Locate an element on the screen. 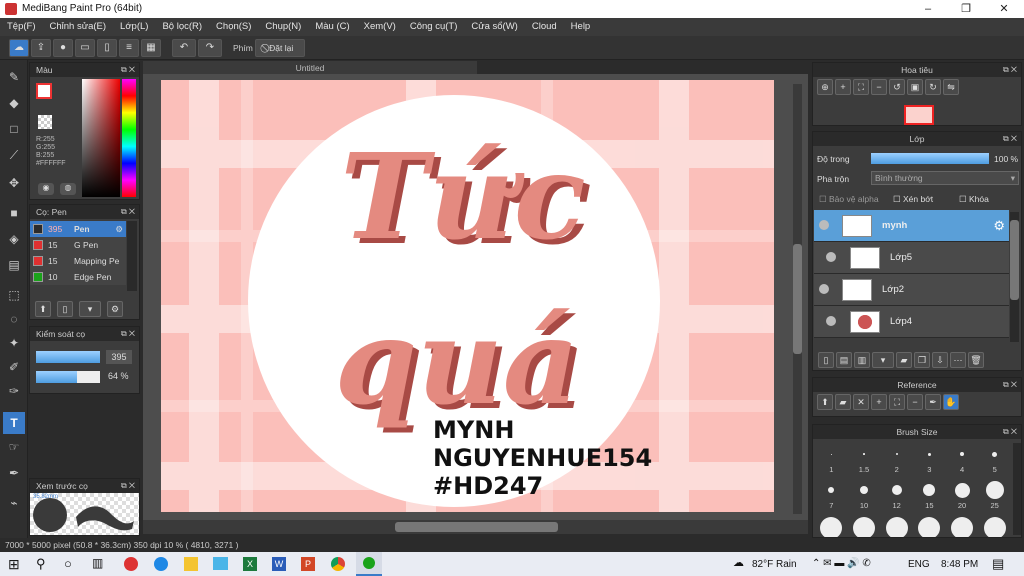  horizontal-scrollbar is located at coordinates (475, 527).